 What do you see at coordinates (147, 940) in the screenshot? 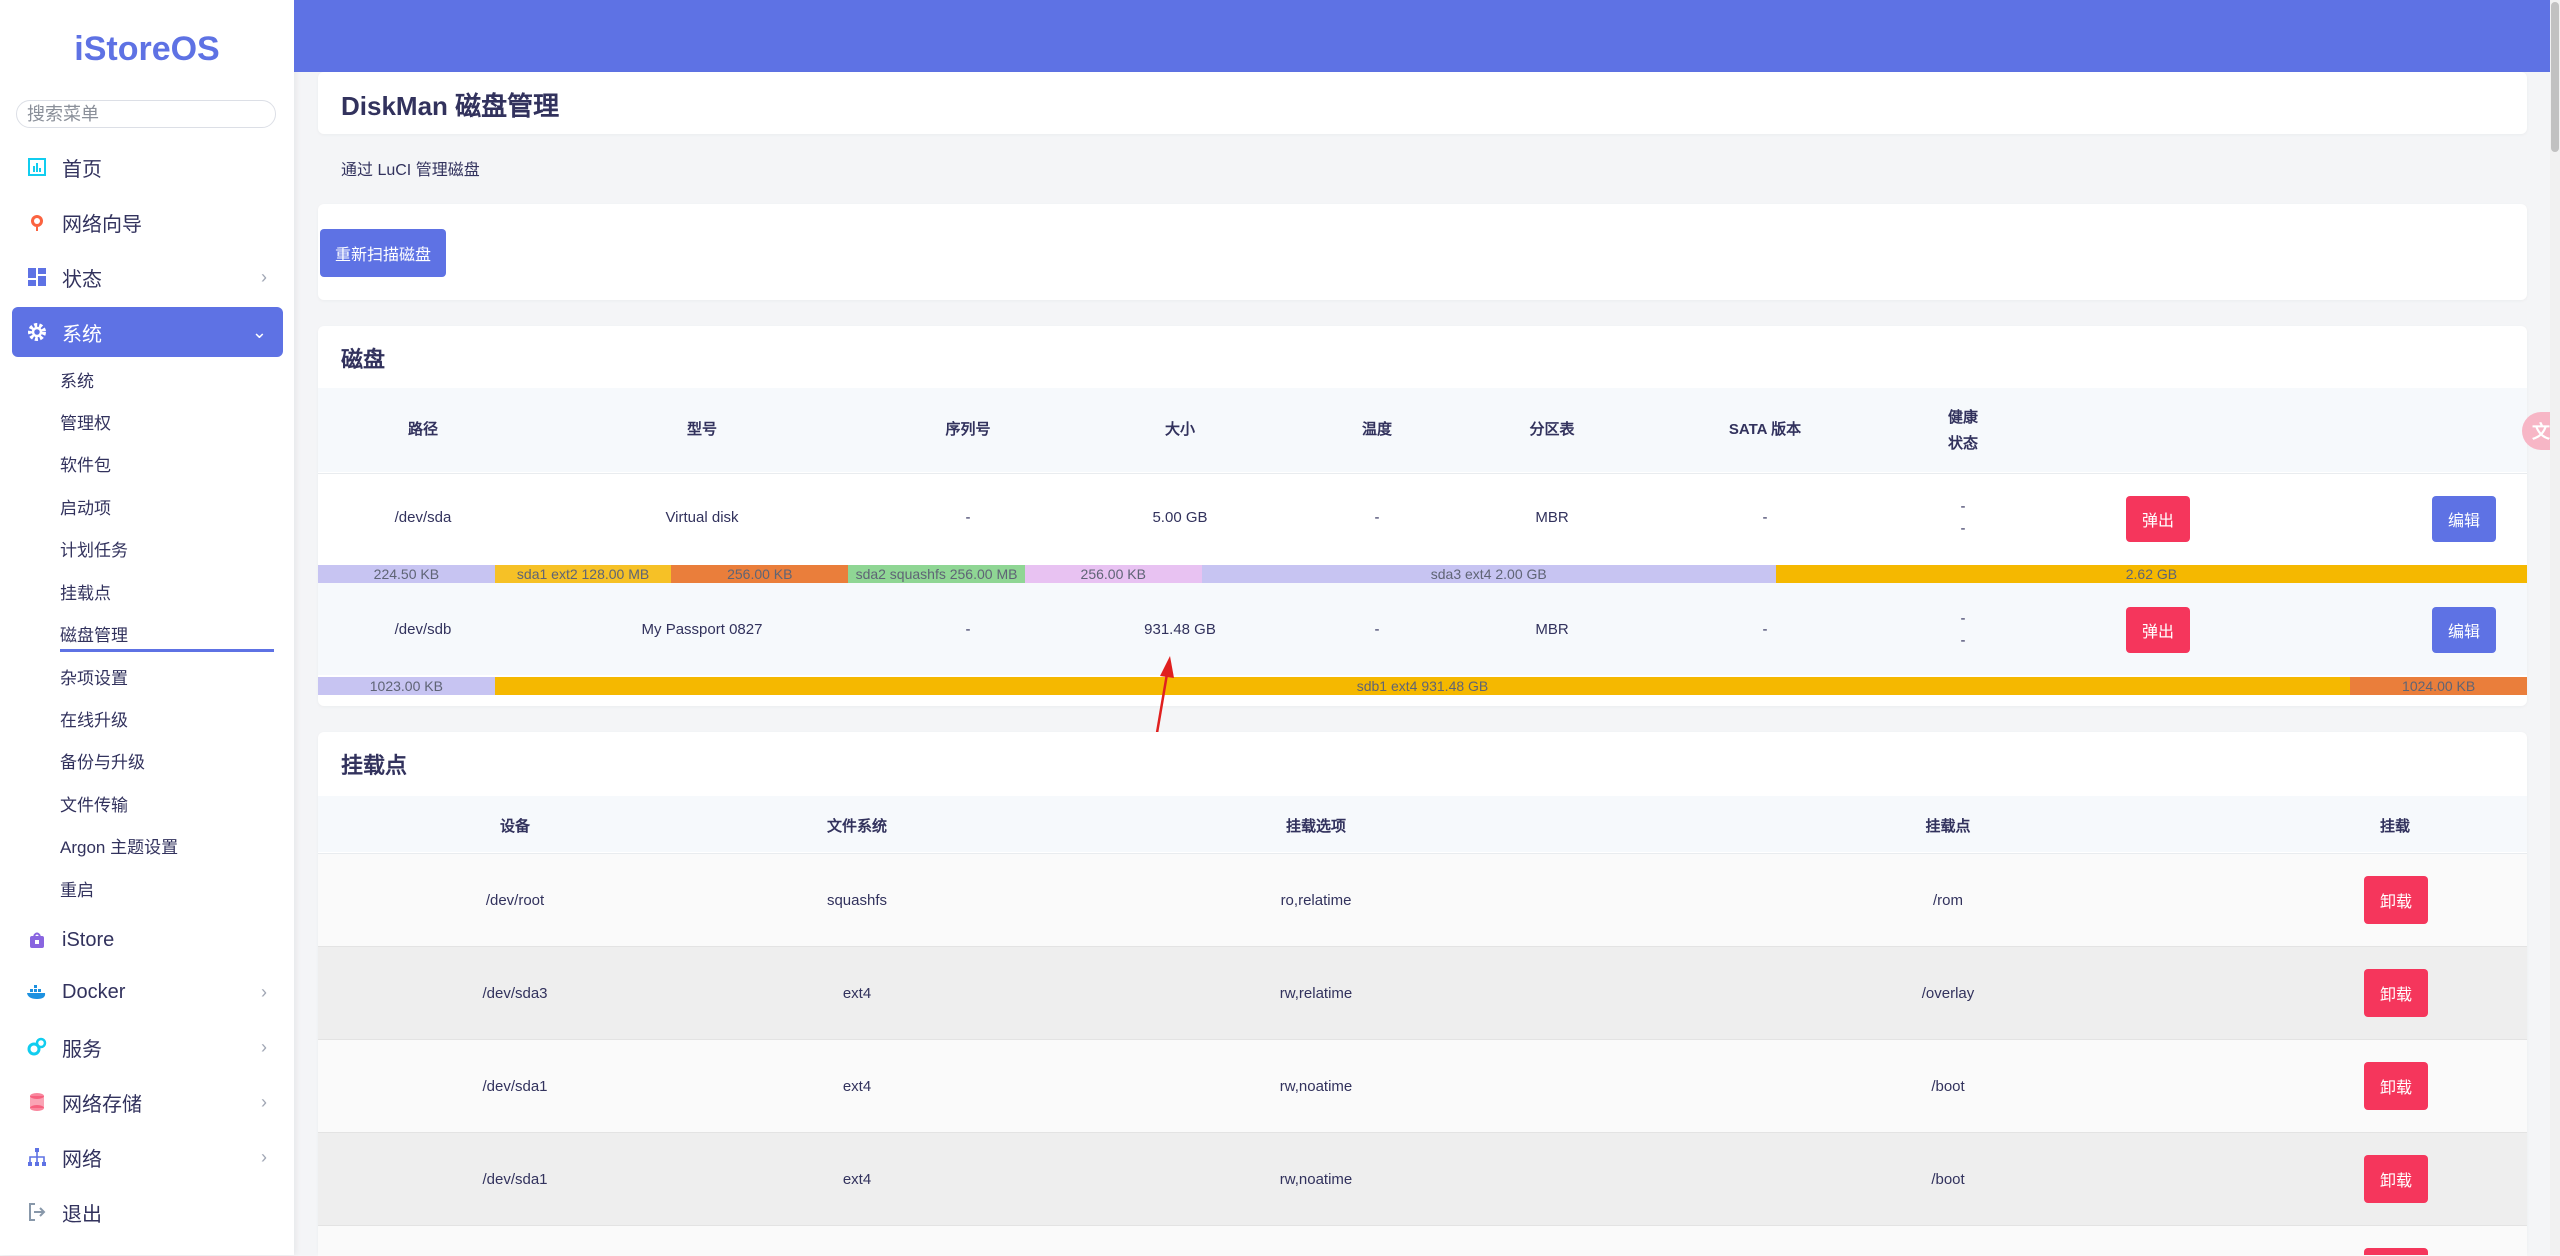
I see `nav-istore: iStore` at bounding box center [147, 940].